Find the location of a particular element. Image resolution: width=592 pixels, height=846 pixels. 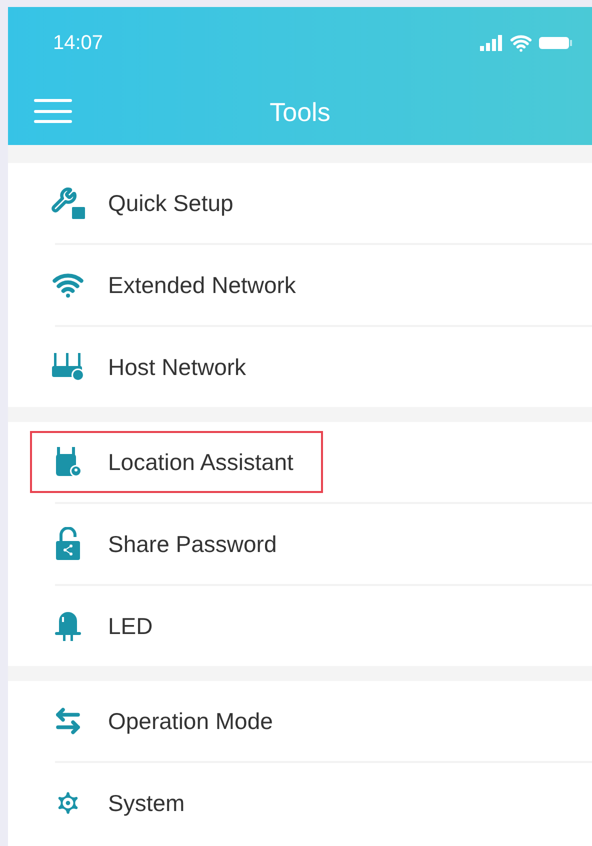

wifi-status-icon is located at coordinates (521, 43).